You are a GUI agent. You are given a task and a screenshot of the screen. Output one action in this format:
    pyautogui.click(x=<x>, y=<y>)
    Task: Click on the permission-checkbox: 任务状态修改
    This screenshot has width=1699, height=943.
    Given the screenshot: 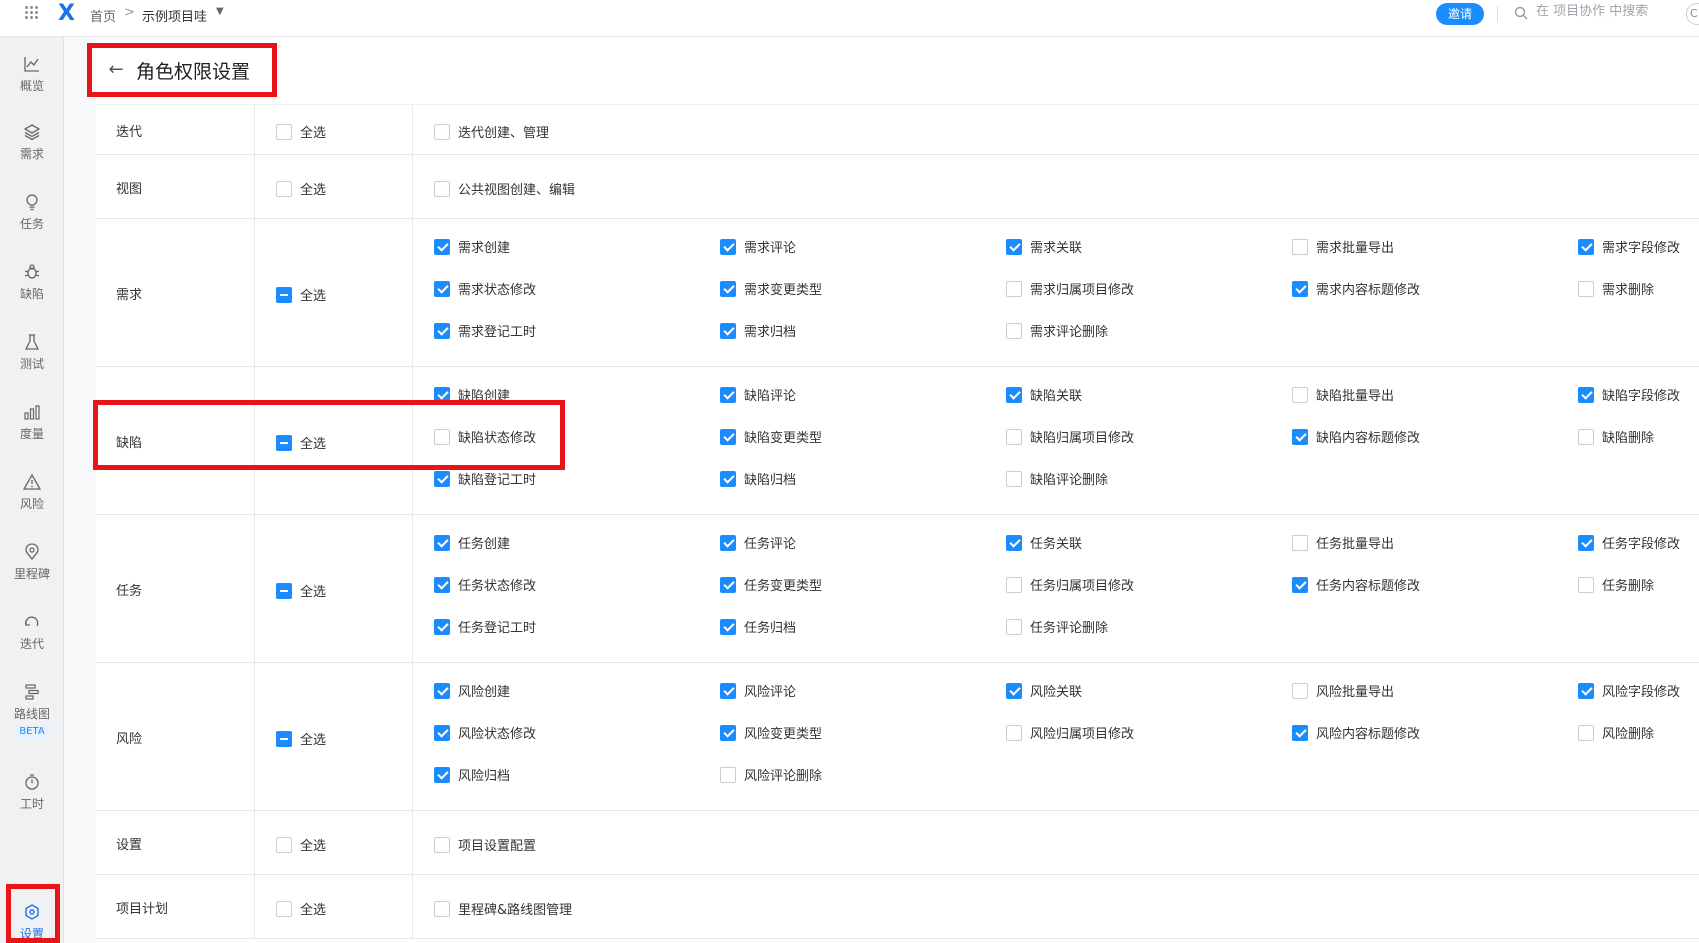 What is the action you would take?
    pyautogui.click(x=485, y=584)
    